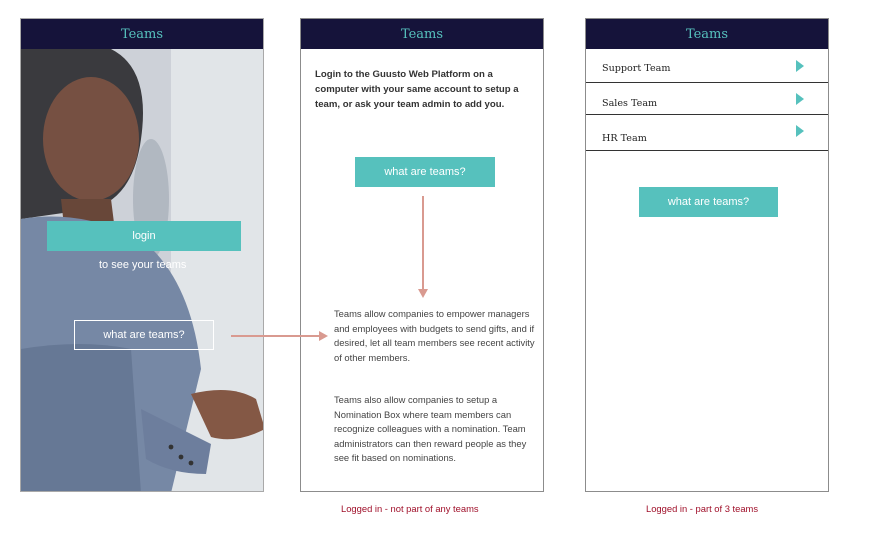  Describe the element at coordinates (279, 336) in the screenshot. I see `right-arrow-icon` at that location.